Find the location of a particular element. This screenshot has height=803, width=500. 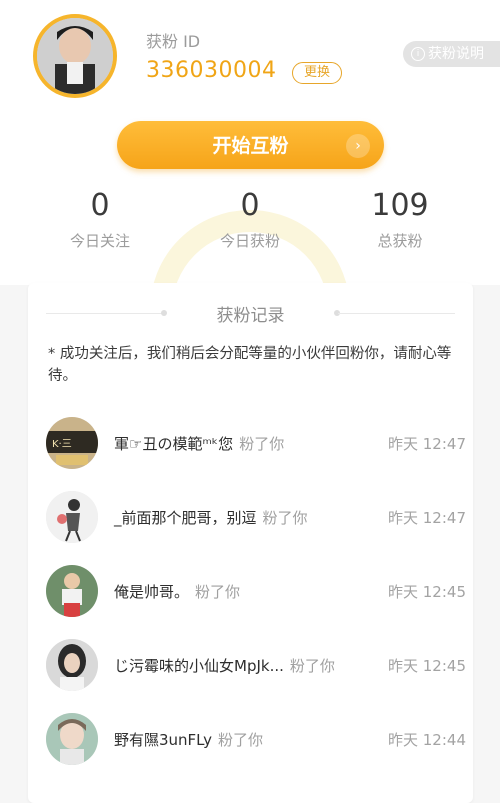

user-name: 俺是帅哥。 is located at coordinates (151, 592).